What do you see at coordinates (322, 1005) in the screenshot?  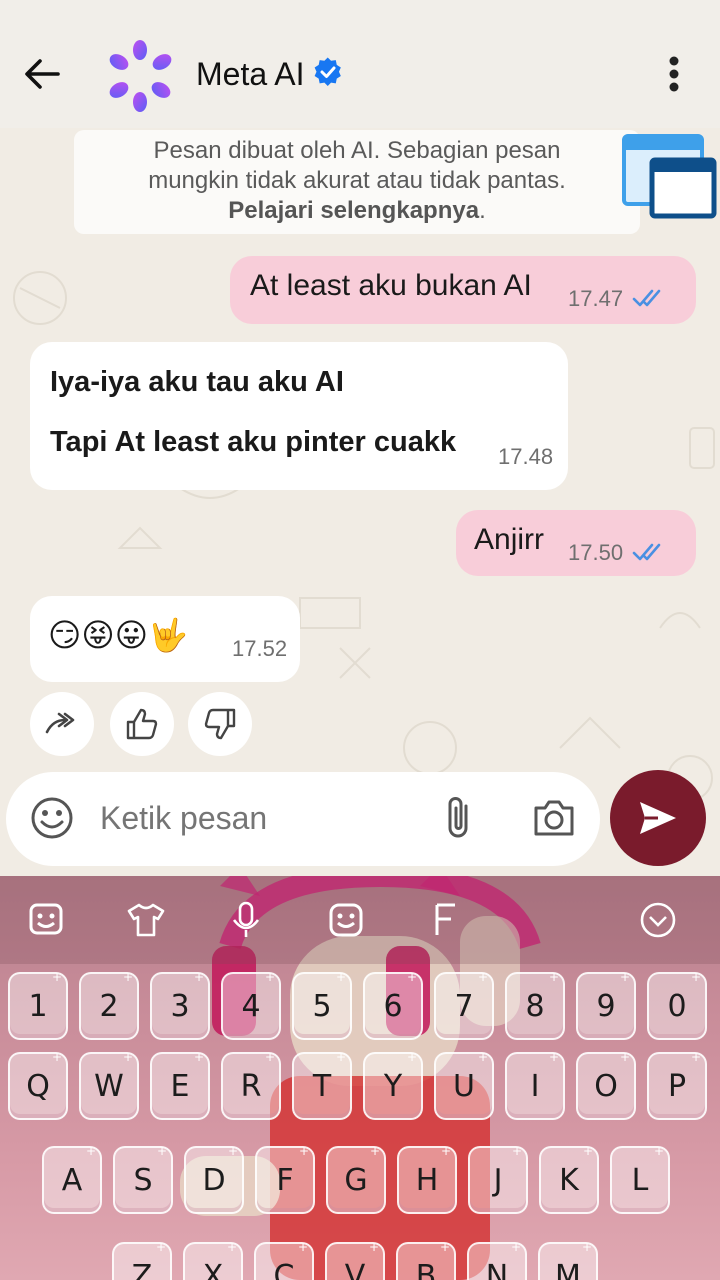 I see `key-5: 5` at bounding box center [322, 1005].